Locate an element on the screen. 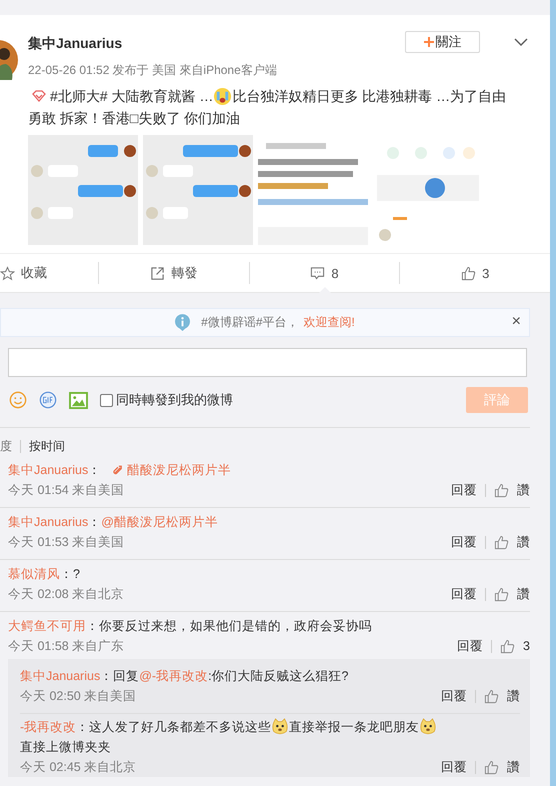 The height and width of the screenshot is (786, 556). chevron-down-icon is located at coordinates (521, 42).